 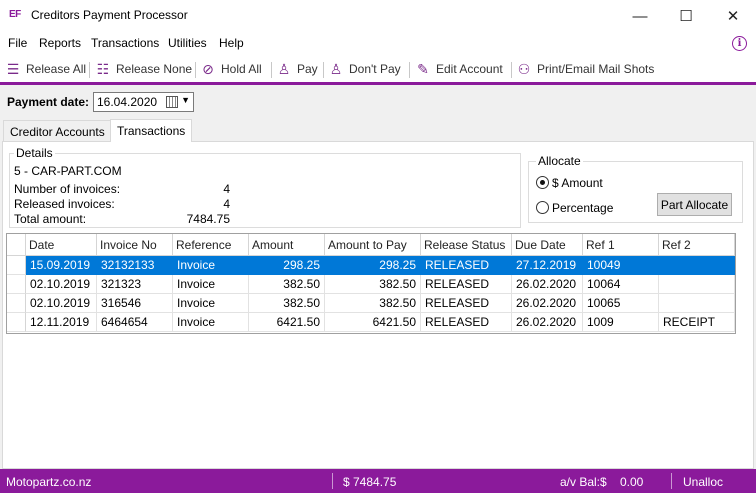 I want to click on calendar-icon, so click(x=172, y=102).